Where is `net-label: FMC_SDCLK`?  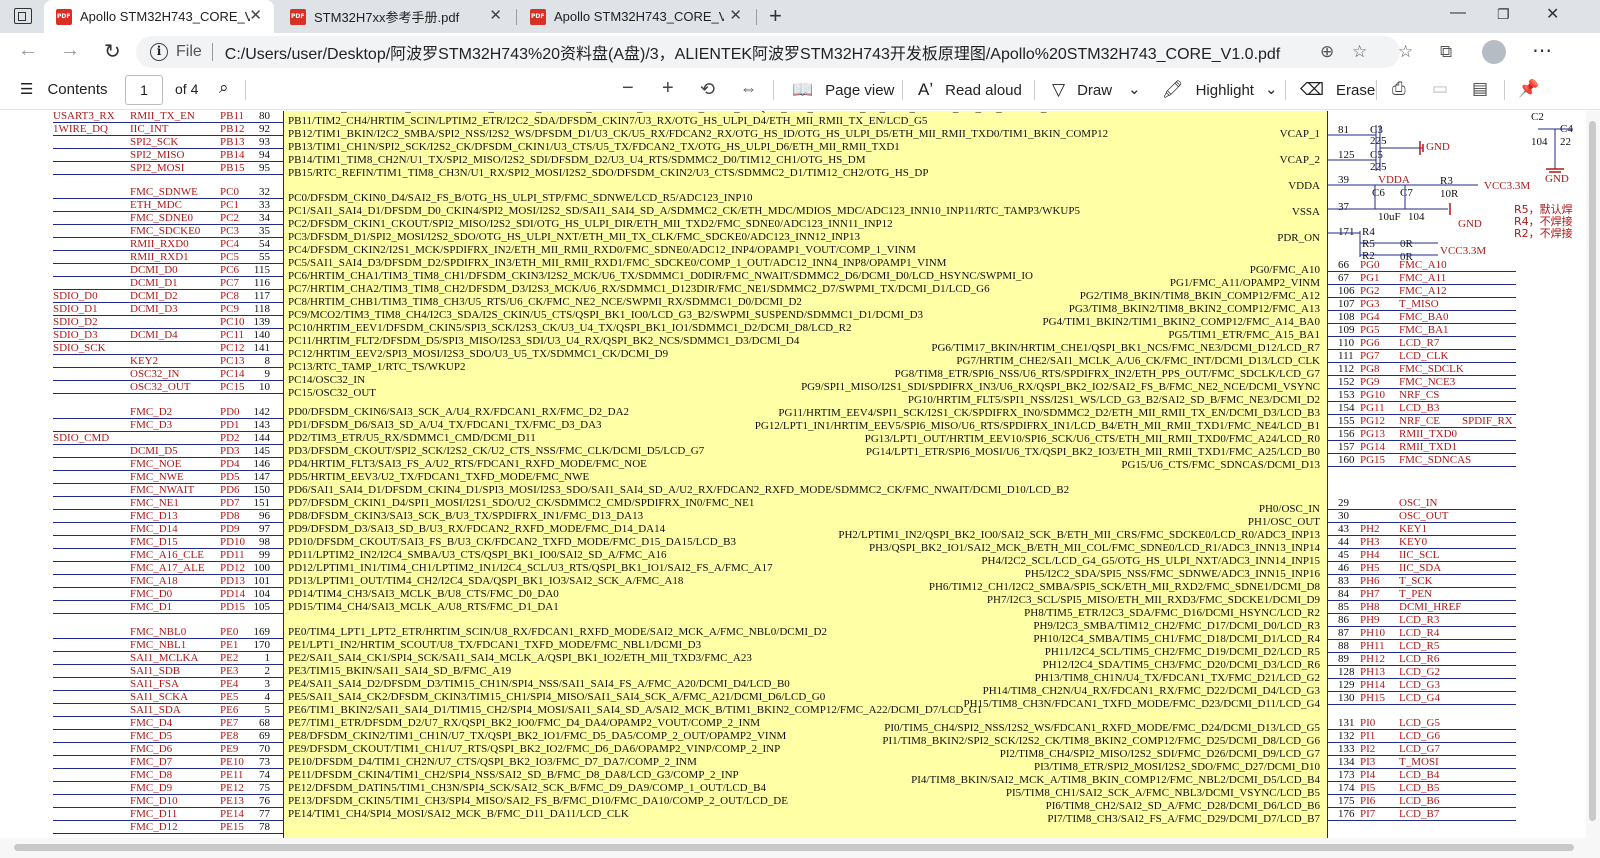
net-label: FMC_SDCLK is located at coordinates (1431, 369).